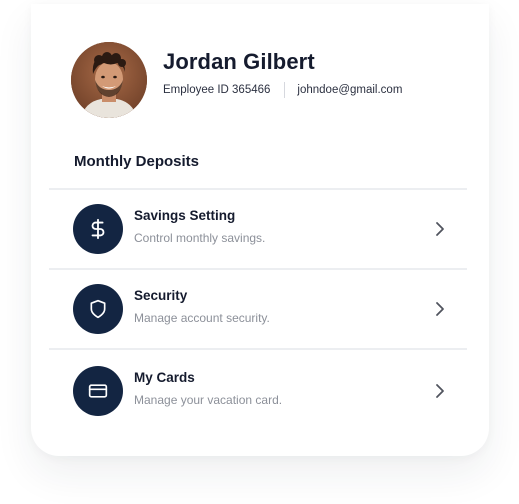 The image size is (519, 504). What do you see at coordinates (258, 389) in the screenshot?
I see `list-item-my-cards: My Cards Manage your vacation card.` at bounding box center [258, 389].